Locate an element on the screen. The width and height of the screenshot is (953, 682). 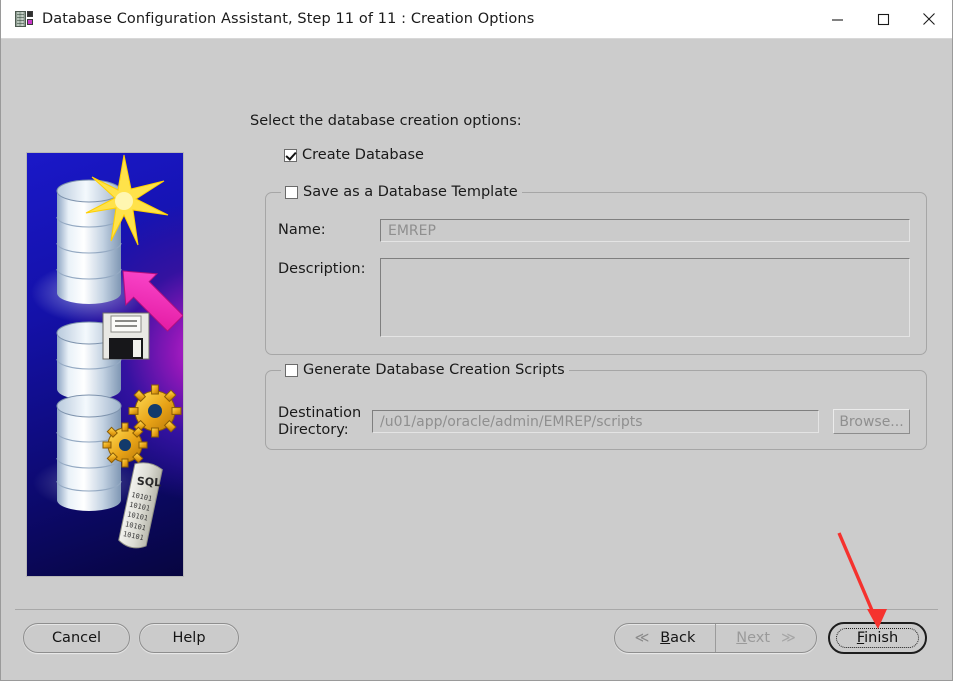
template-group-label: Save as a Database Template is located at coordinates (410, 192).